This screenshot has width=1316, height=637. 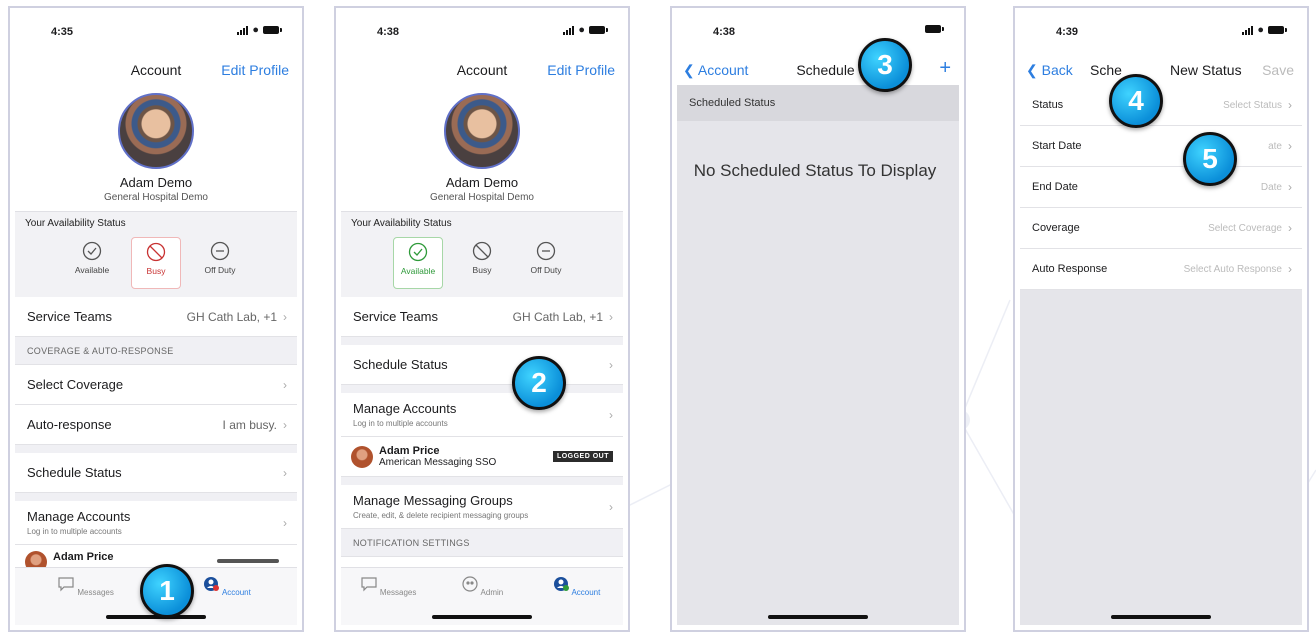 I want to click on save-button: Save, so click(x=1278, y=70).